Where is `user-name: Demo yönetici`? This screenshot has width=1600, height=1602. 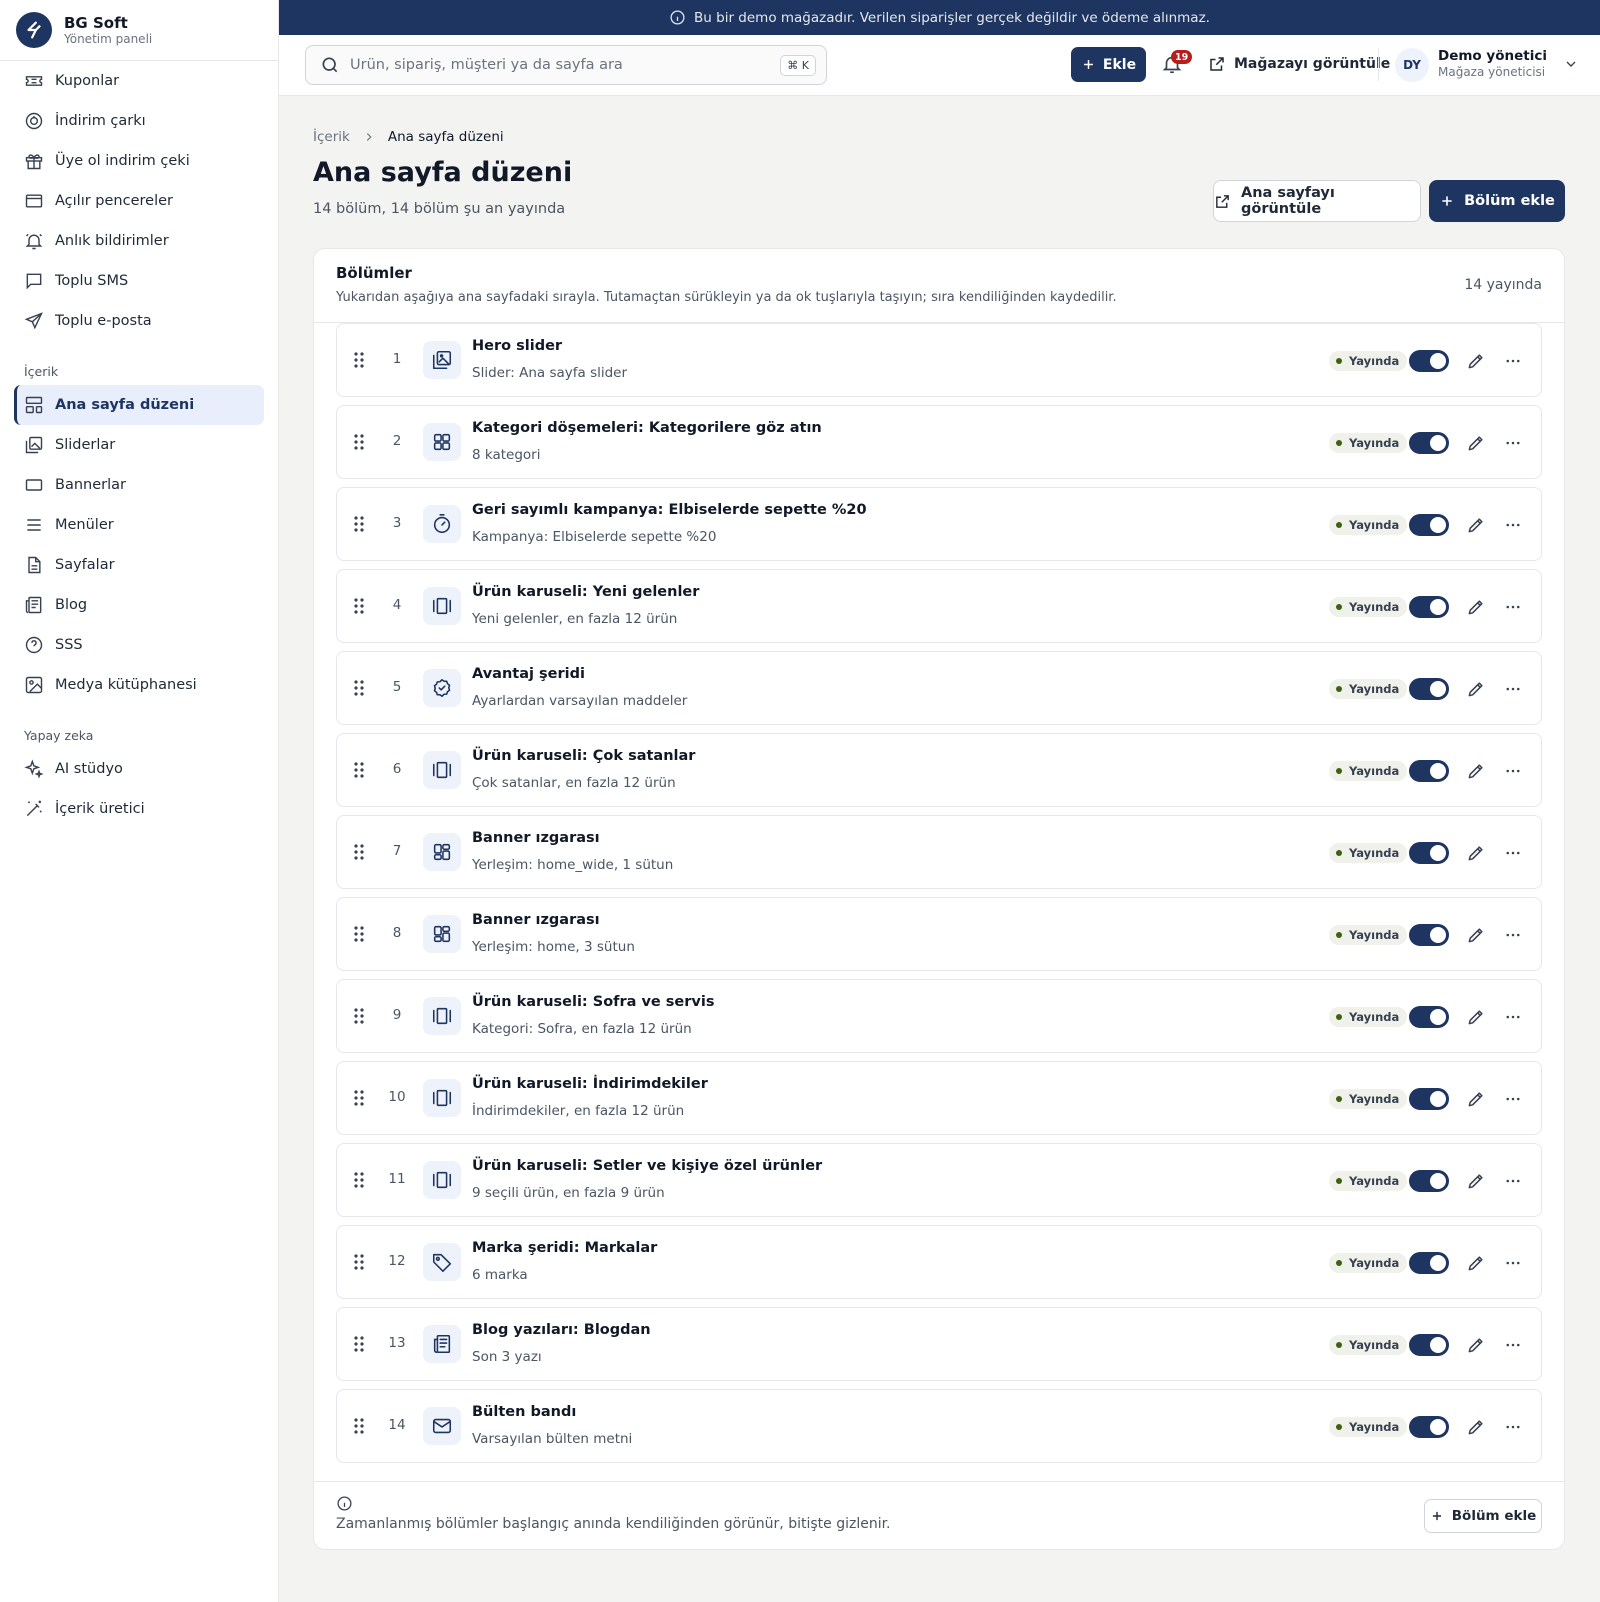 user-name: Demo yönetici is located at coordinates (1492, 56).